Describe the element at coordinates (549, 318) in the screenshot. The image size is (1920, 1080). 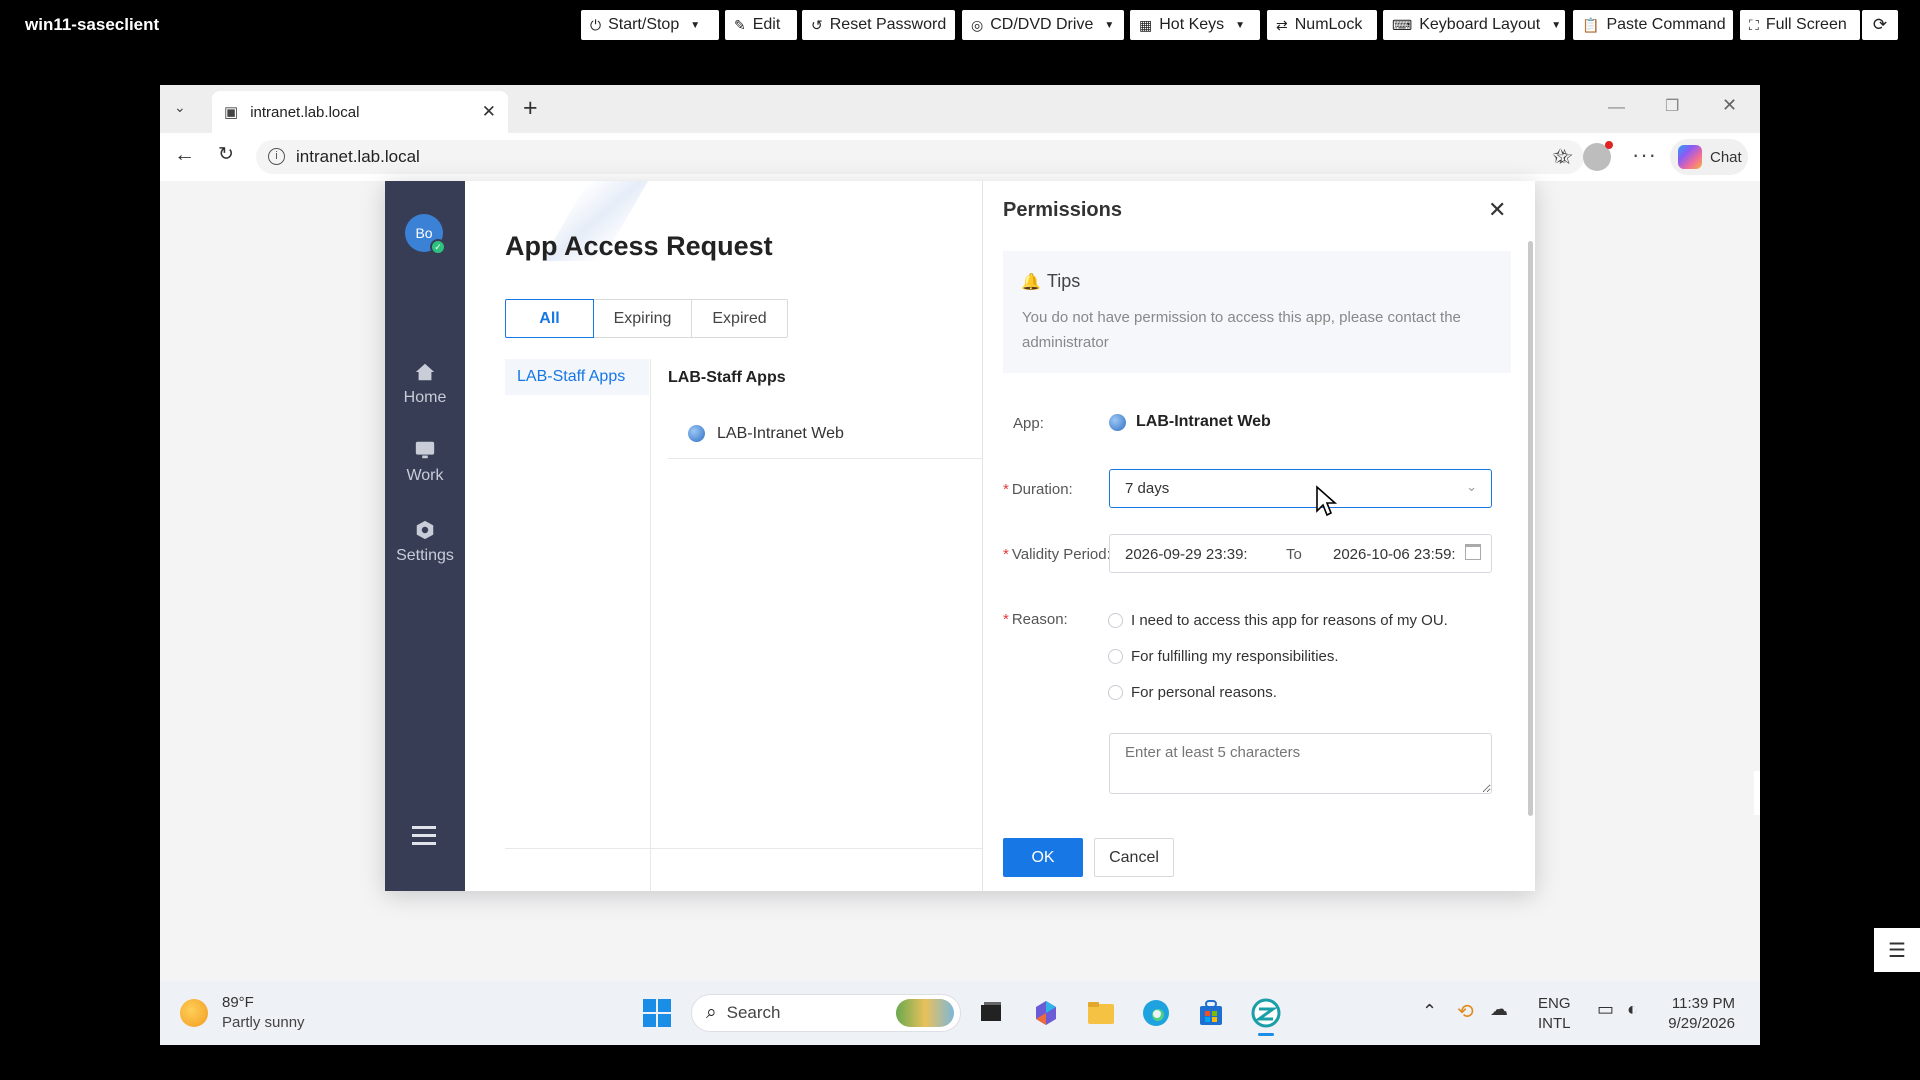
I see `filter-tab-all: All` at that location.